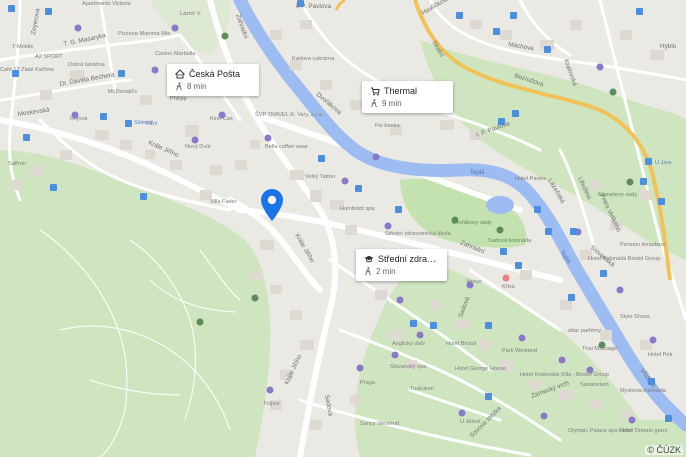 The width and height of the screenshot is (686, 457). Describe the element at coordinates (660, 355) in the screenshot. I see `poi-label: Hotel Petr` at that location.